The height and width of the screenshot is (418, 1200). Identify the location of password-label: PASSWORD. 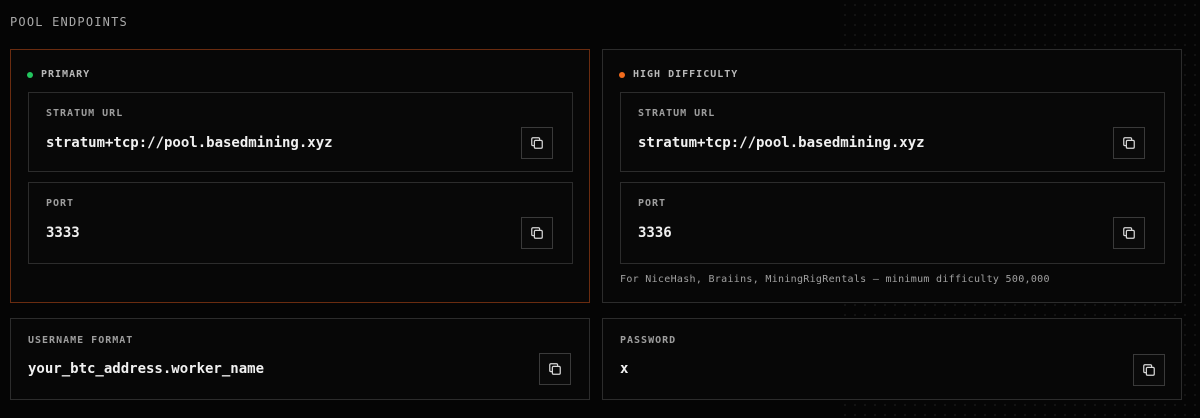
(648, 340).